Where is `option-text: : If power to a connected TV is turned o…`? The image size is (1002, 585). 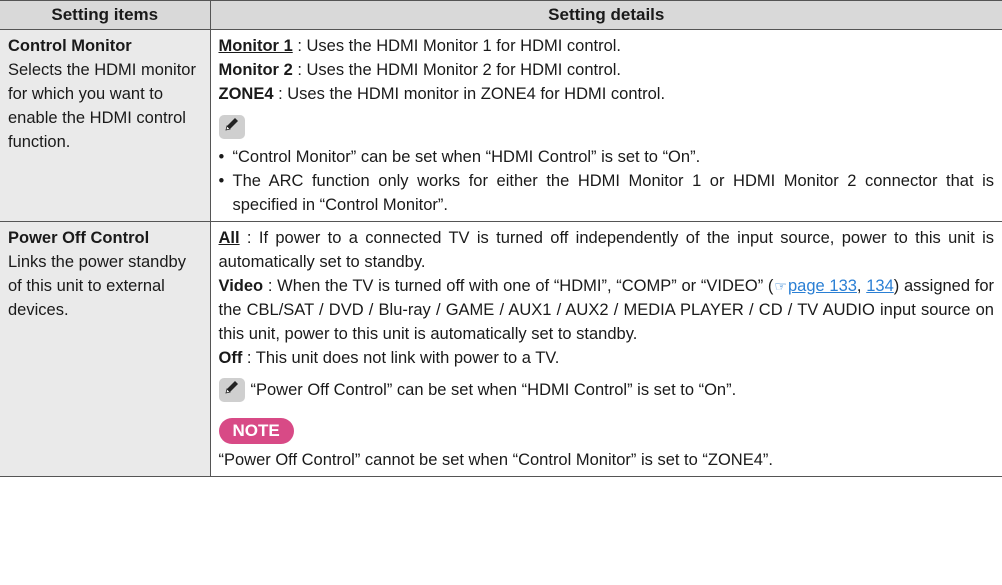
option-text: : If power to a connected TV is turned o… is located at coordinates (606, 249).